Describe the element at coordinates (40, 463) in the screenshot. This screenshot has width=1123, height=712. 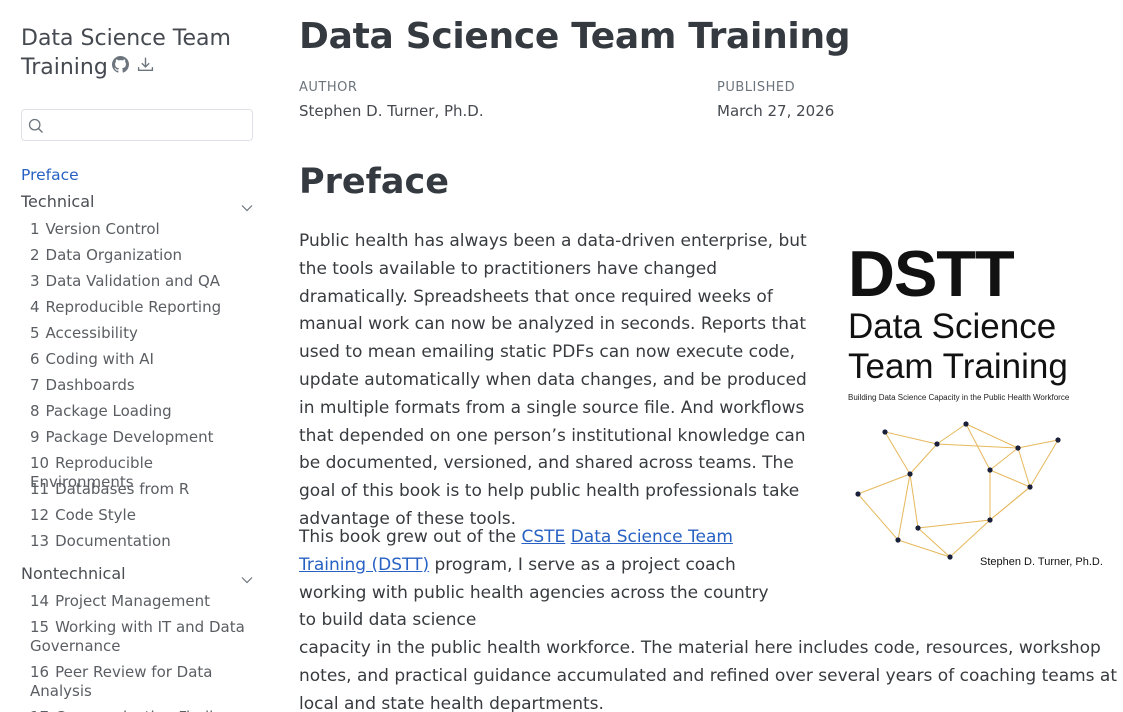
I see `chapter-number: 10` at that location.